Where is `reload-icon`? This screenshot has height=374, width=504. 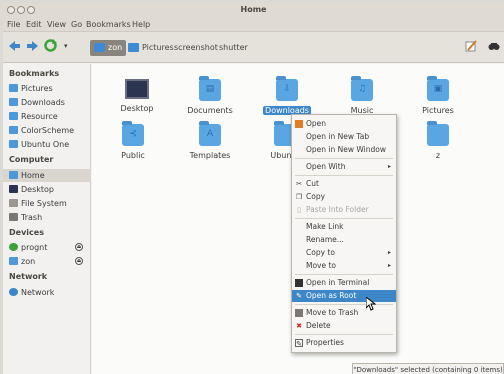
reload-icon is located at coordinates (50, 45).